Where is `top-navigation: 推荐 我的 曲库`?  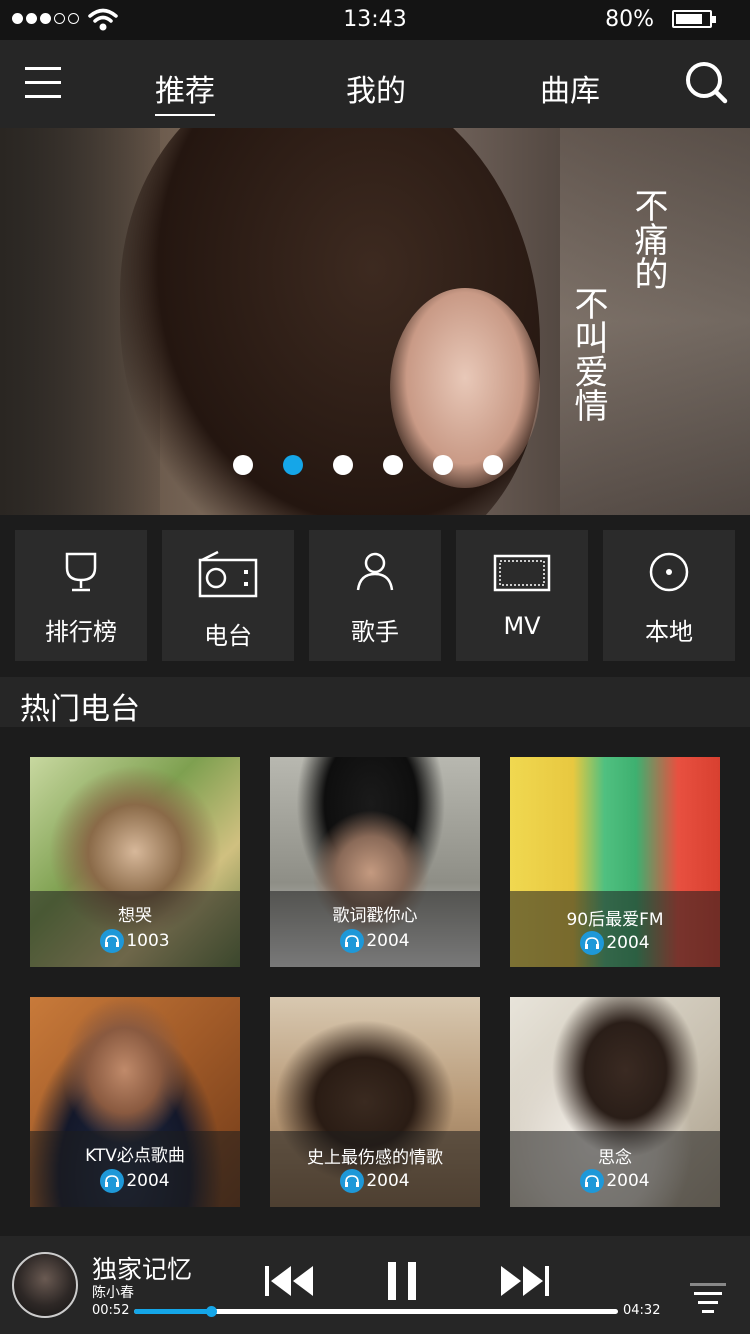 top-navigation: 推荐 我的 曲库 is located at coordinates (375, 84).